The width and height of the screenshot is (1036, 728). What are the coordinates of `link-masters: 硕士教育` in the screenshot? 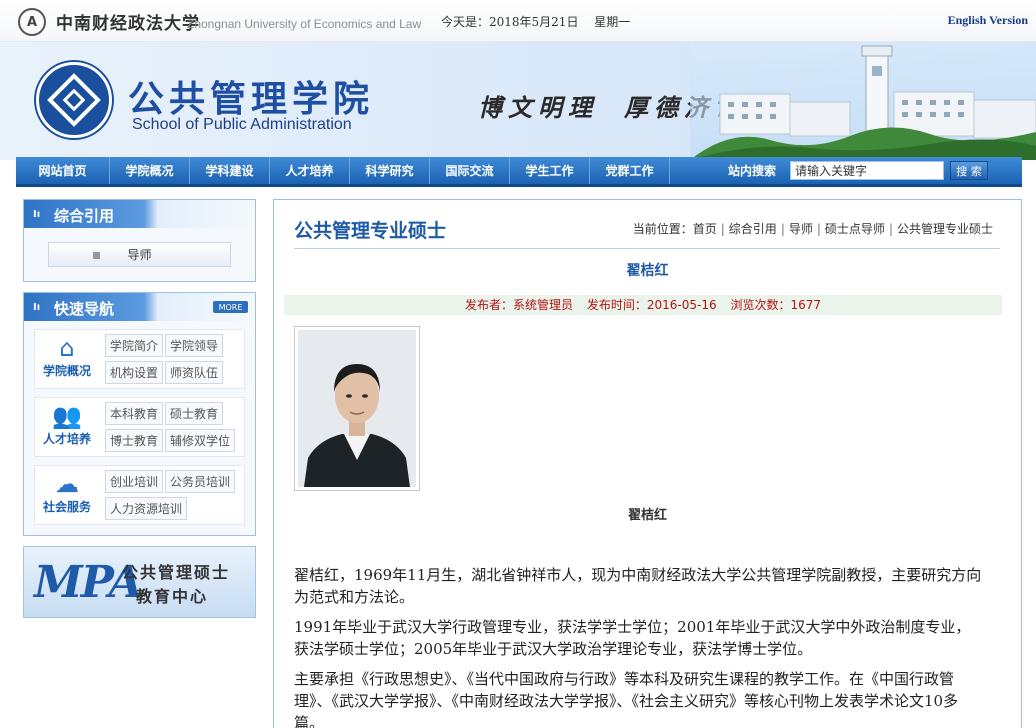 It's located at (194, 413).